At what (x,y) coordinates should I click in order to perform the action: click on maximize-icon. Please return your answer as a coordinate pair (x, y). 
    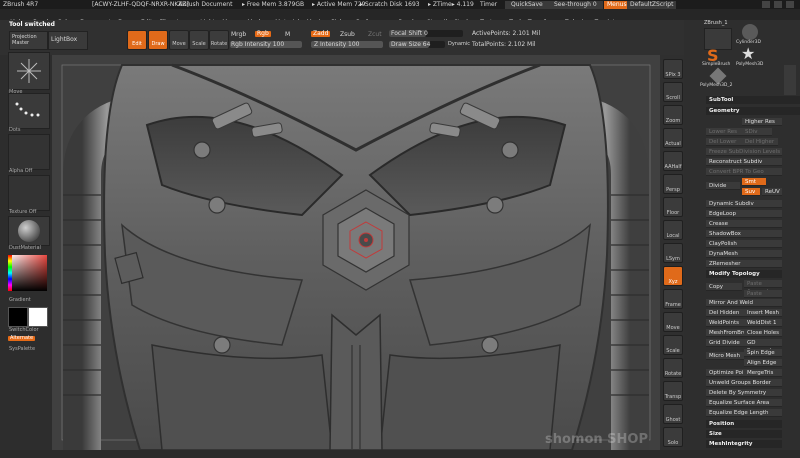
    Looking at the image, I should click on (778, 4).